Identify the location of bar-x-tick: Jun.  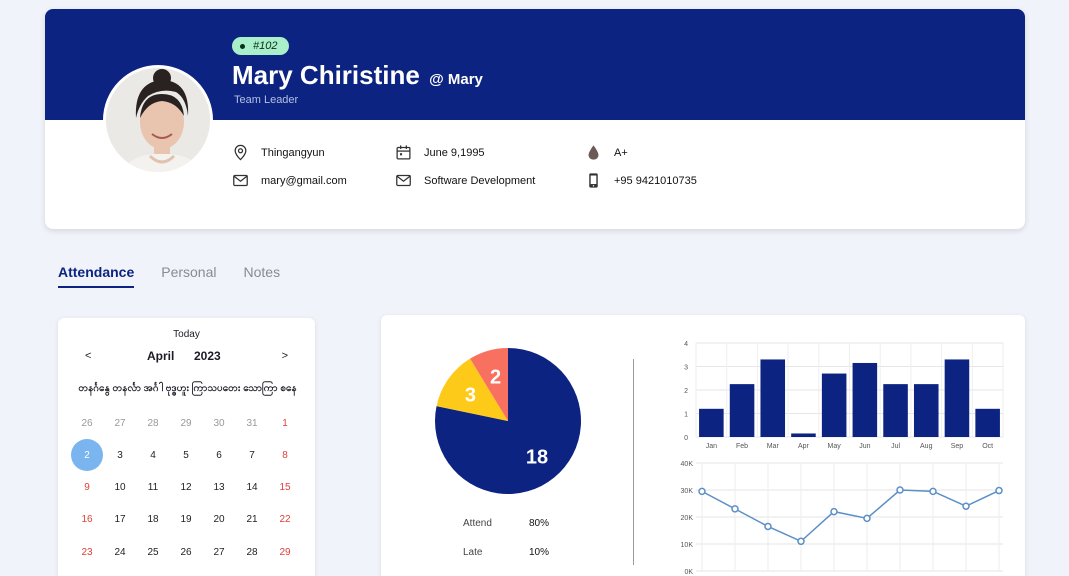
(864, 446).